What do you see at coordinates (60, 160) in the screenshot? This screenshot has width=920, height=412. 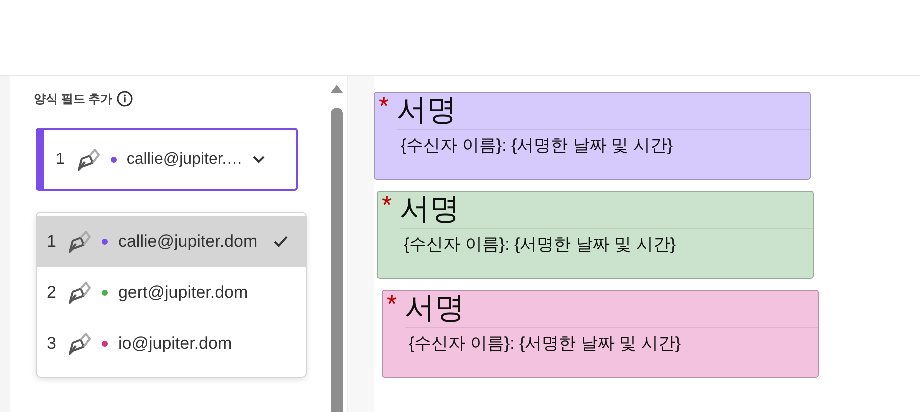 I see `recipient-number: 1` at bounding box center [60, 160].